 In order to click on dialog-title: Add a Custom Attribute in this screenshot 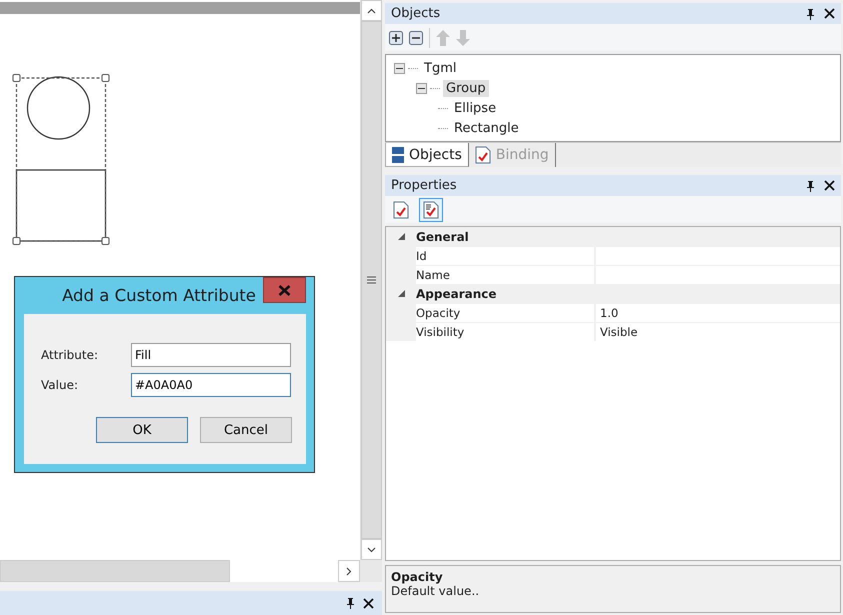, I will do `click(159, 295)`.